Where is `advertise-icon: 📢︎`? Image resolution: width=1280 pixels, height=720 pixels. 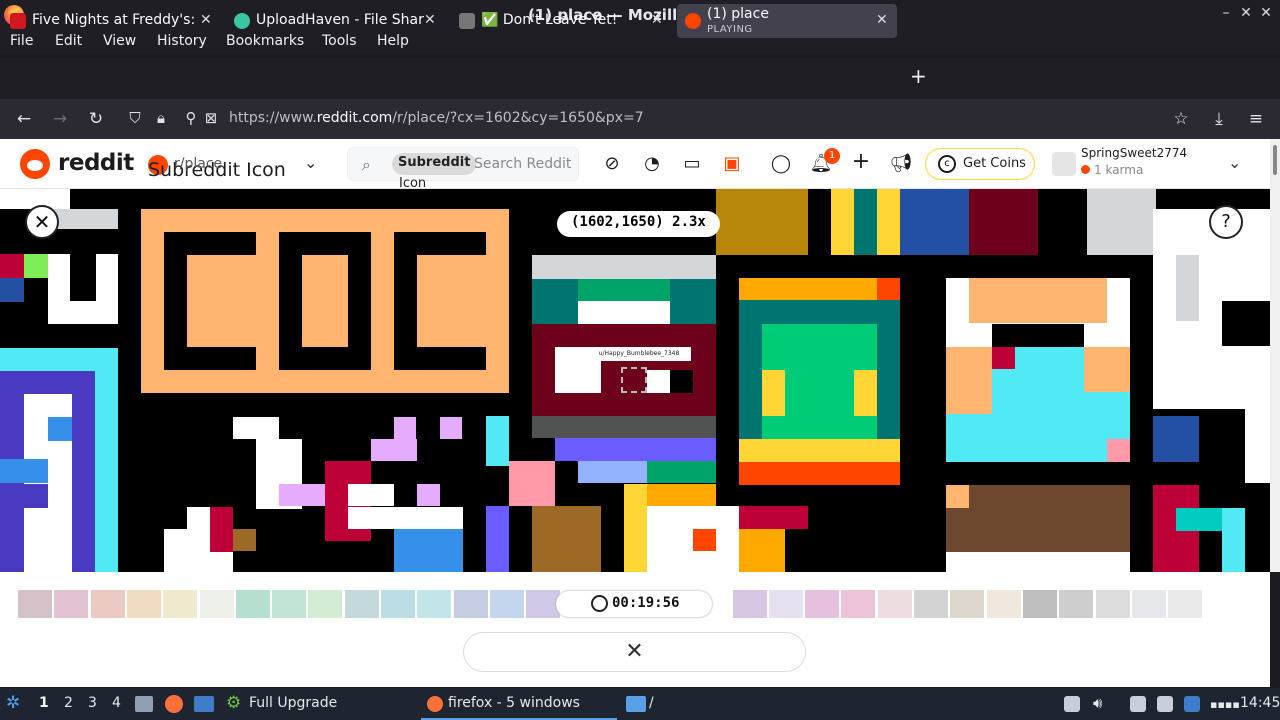 advertise-icon: 📢︎ is located at coordinates (901, 163).